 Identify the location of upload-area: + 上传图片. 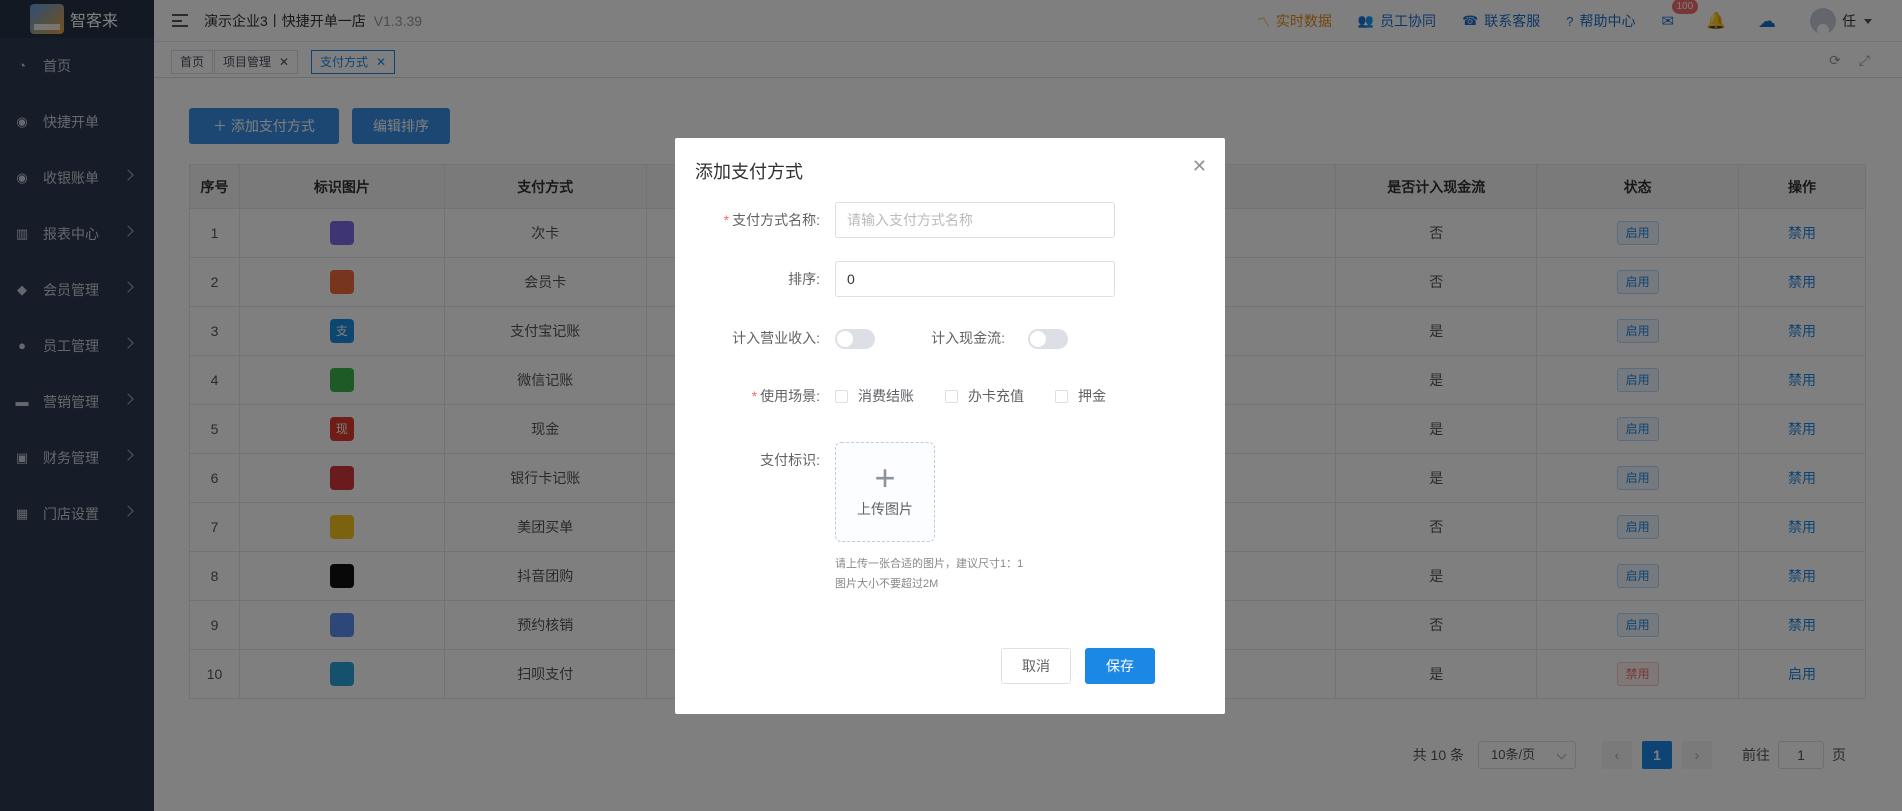
(885, 492).